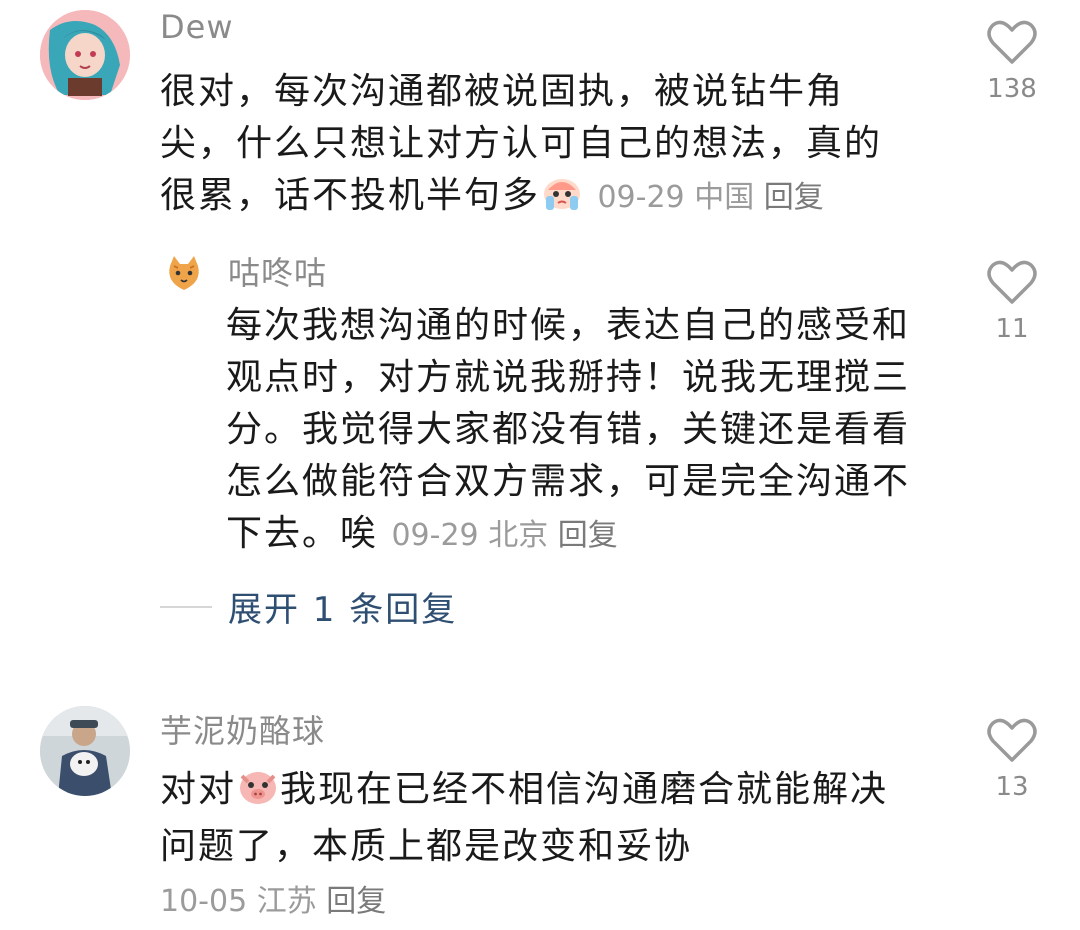 The image size is (1080, 930). What do you see at coordinates (502, 91) in the screenshot?
I see `comment-line: 很对，每次沟通都被说固执，被说钻牛角` at bounding box center [502, 91].